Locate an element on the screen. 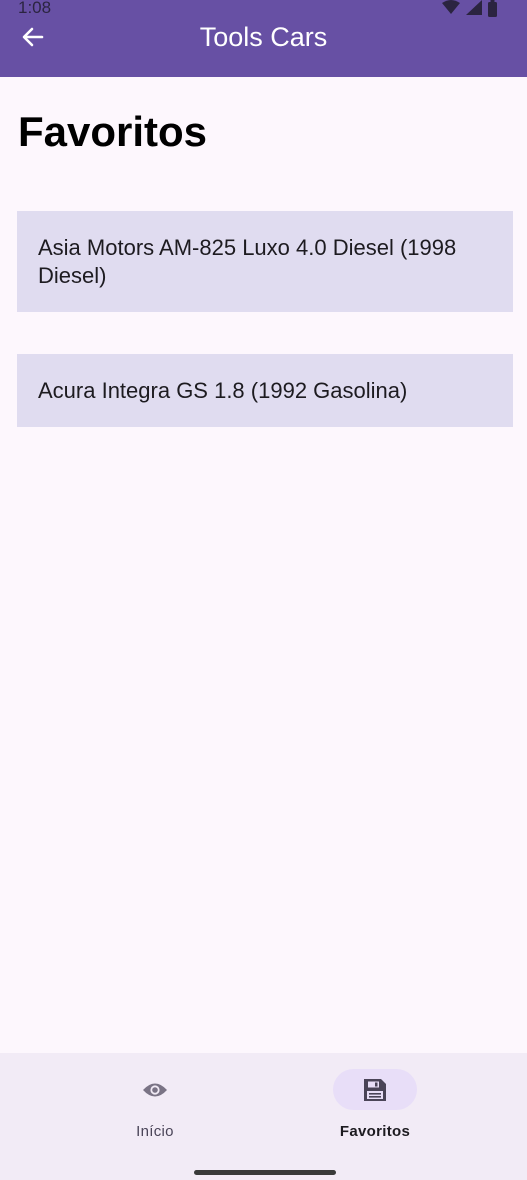 The image size is (527, 1180). favorite-item: Acura Integra GS 1.8 (1992 Gasolina) is located at coordinates (265, 390).